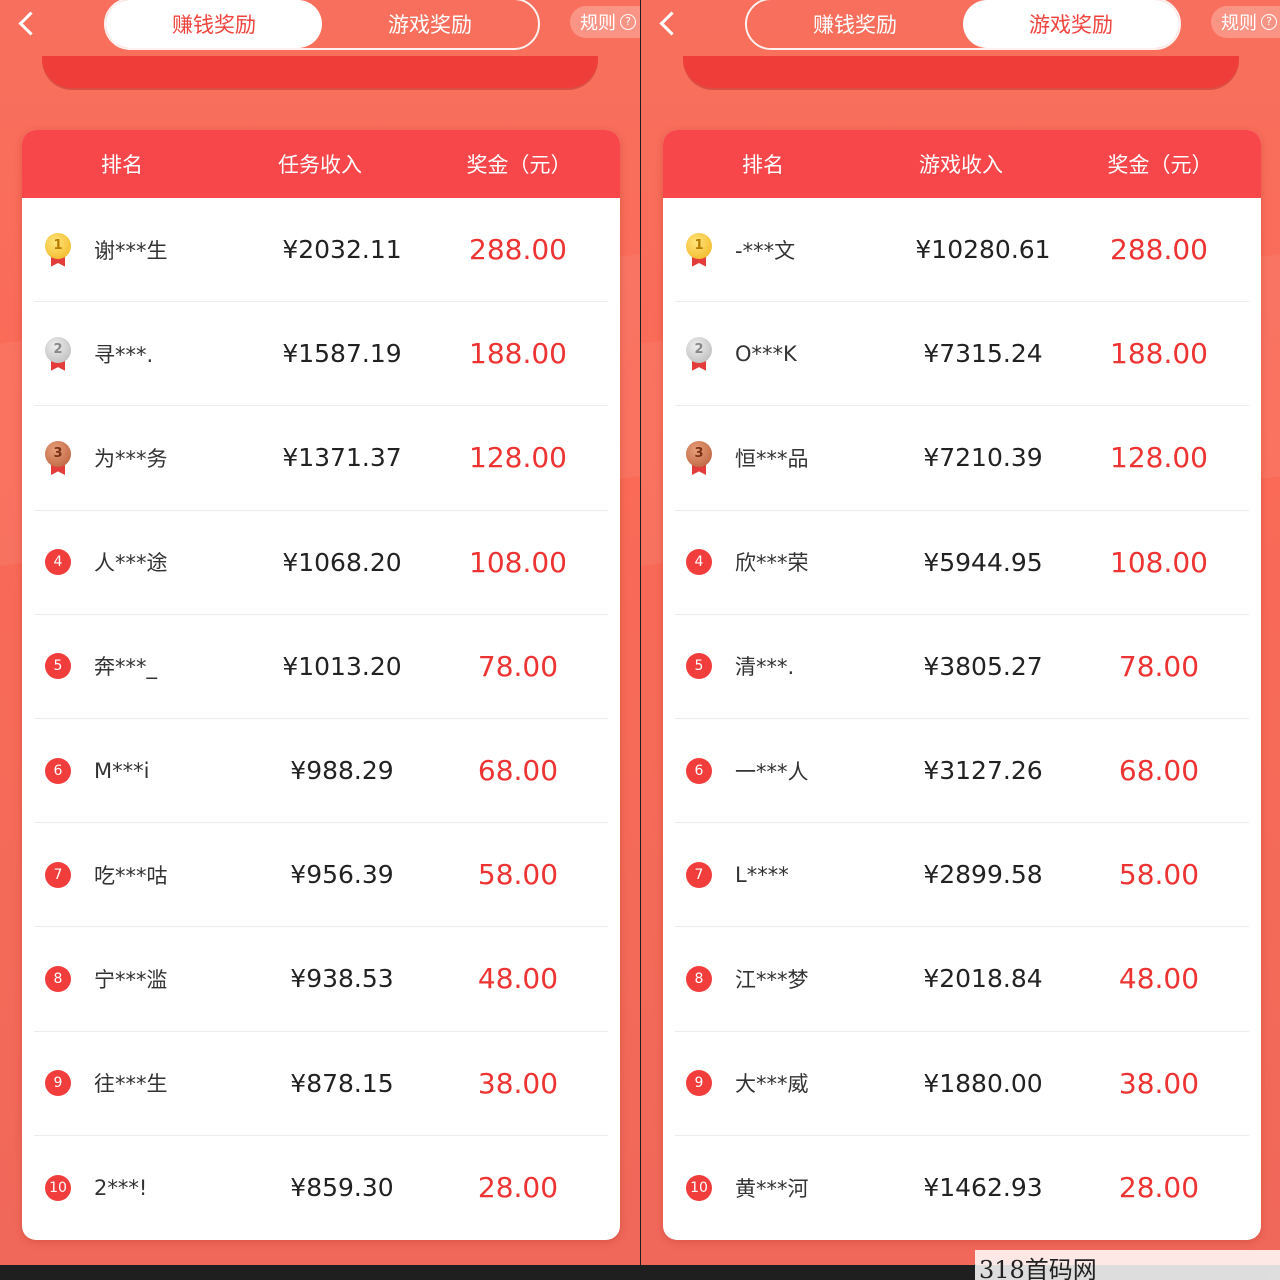 This screenshot has height=1280, width=1280. I want to click on user-name: 吃***咕, so click(131, 875).